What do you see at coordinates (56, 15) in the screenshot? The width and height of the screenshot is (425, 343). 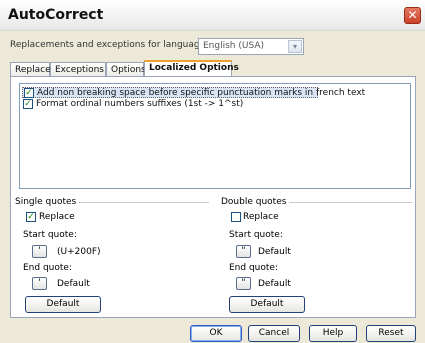 I see `window-title: AutoCorrect` at bounding box center [56, 15].